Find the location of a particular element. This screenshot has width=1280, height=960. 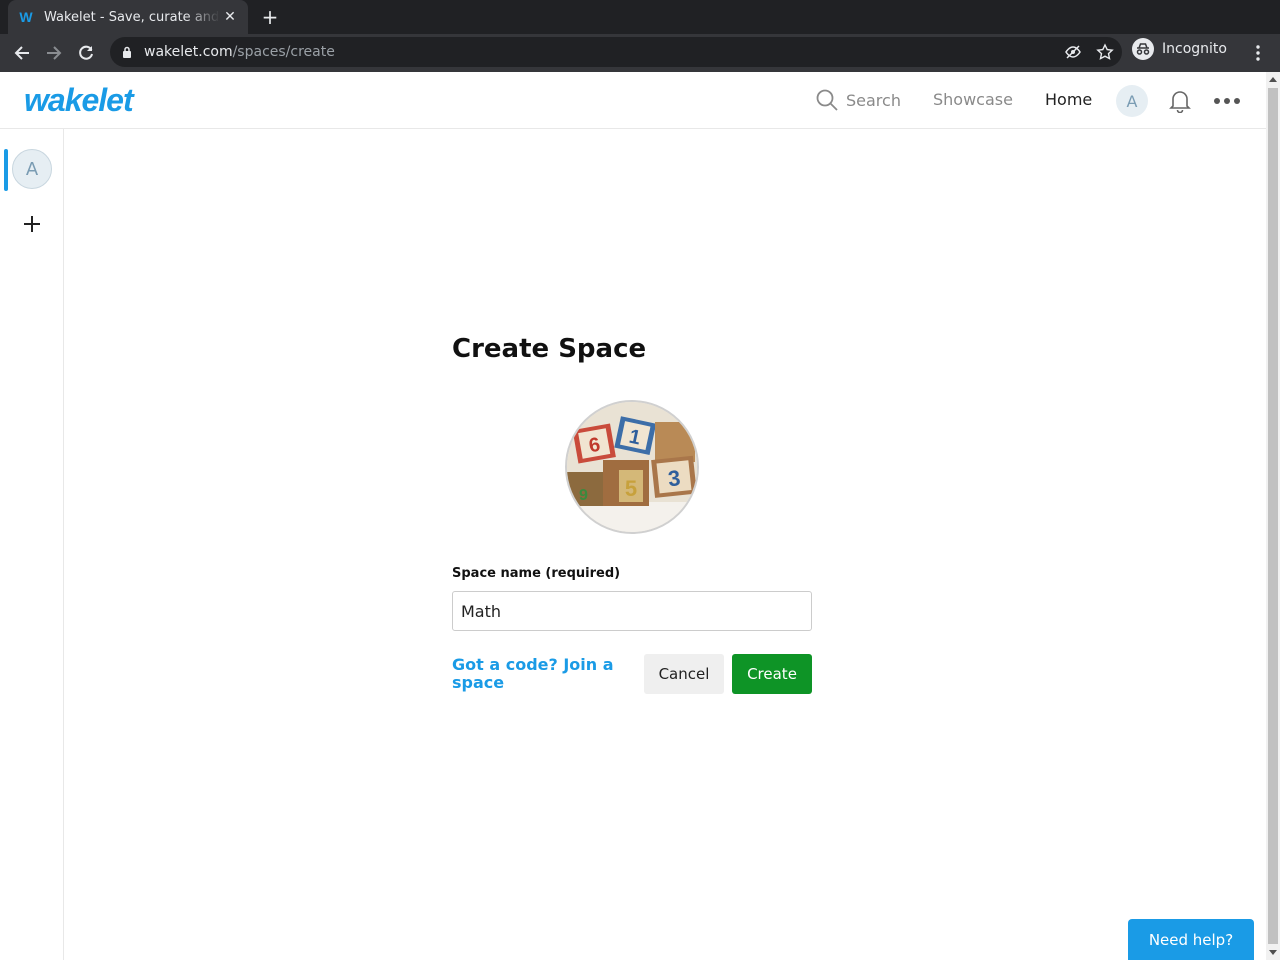

browser-toolbar: wakelet.com/spaces/create Incognito is located at coordinates (640, 53).